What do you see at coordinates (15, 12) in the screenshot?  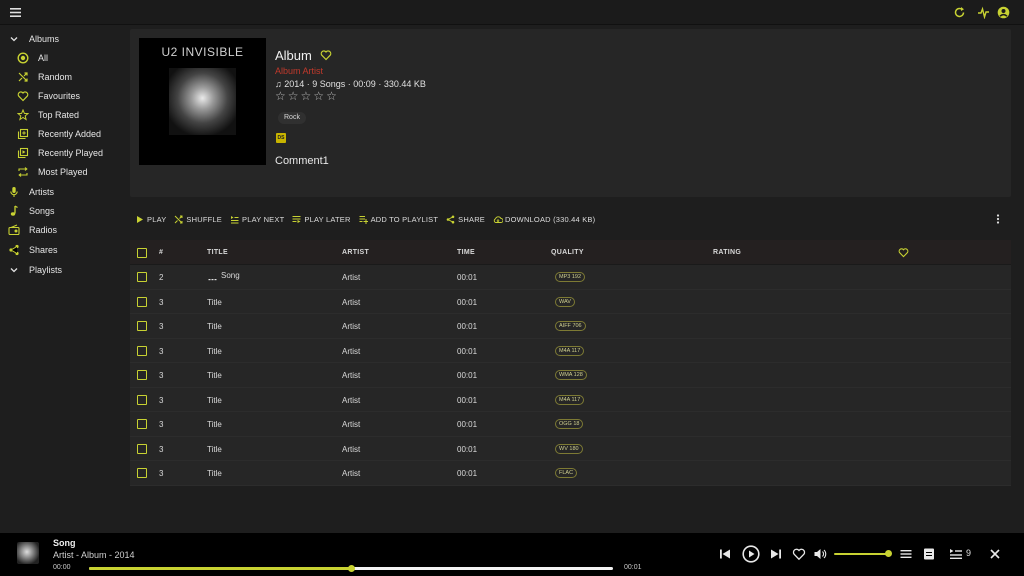 I see `menu-icon` at bounding box center [15, 12].